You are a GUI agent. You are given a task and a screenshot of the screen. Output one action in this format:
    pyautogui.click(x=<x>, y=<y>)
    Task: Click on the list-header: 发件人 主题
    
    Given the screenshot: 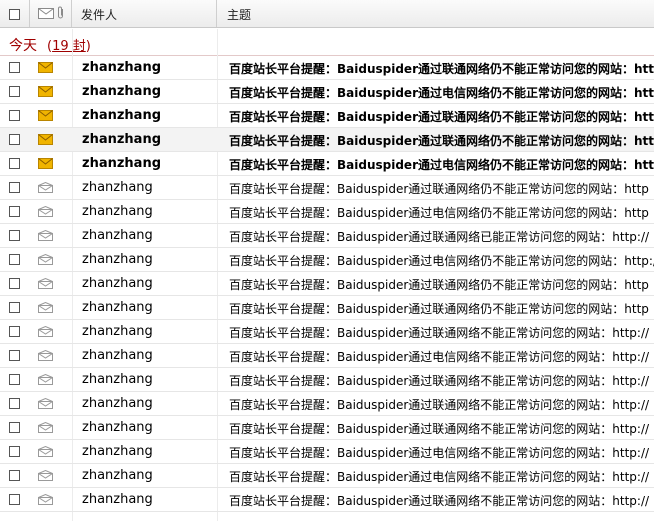 What is the action you would take?
    pyautogui.click(x=327, y=14)
    